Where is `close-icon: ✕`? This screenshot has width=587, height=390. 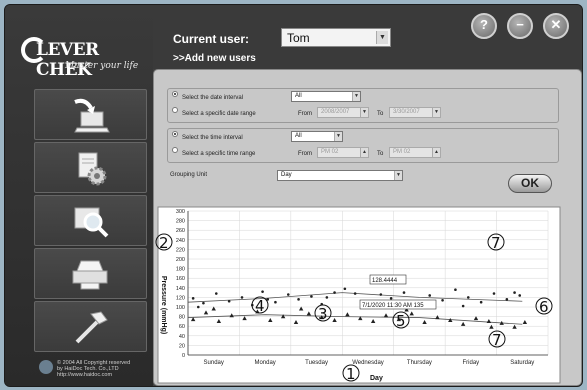
close-icon: ✕ is located at coordinates (556, 24).